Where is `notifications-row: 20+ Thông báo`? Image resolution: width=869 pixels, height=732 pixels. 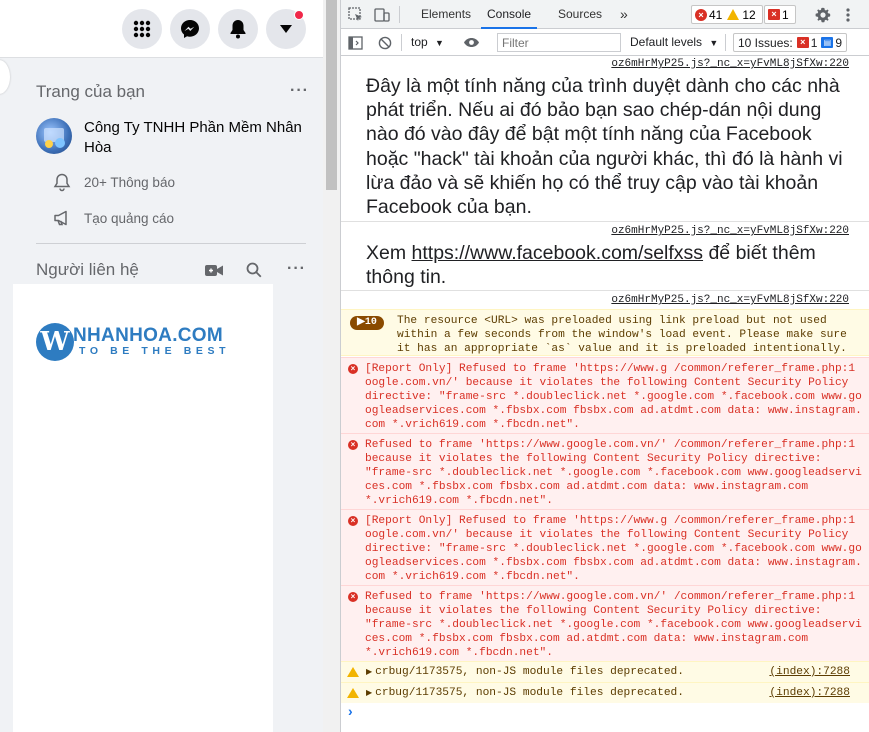 notifications-row: 20+ Thông báo is located at coordinates (113, 182).